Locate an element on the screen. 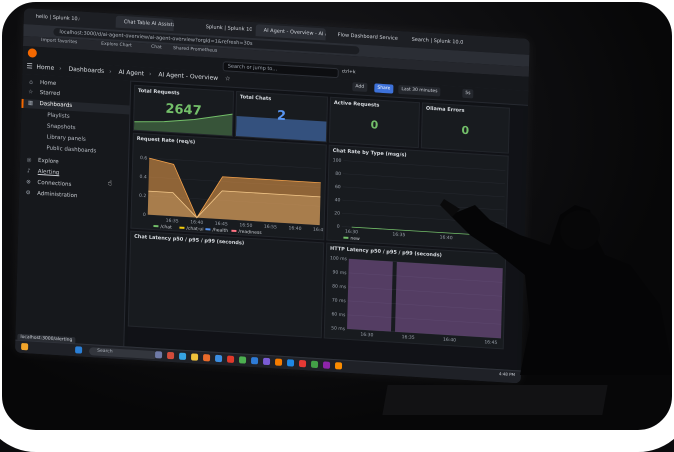 This screenshot has height=452, width=674. desk is located at coordinates (495, 400).